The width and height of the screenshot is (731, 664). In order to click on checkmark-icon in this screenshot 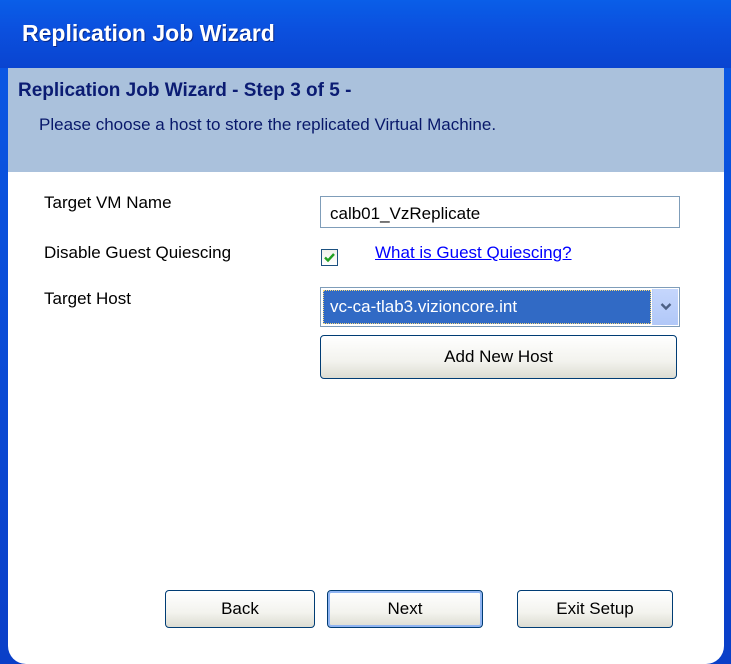, I will do `click(329, 258)`.